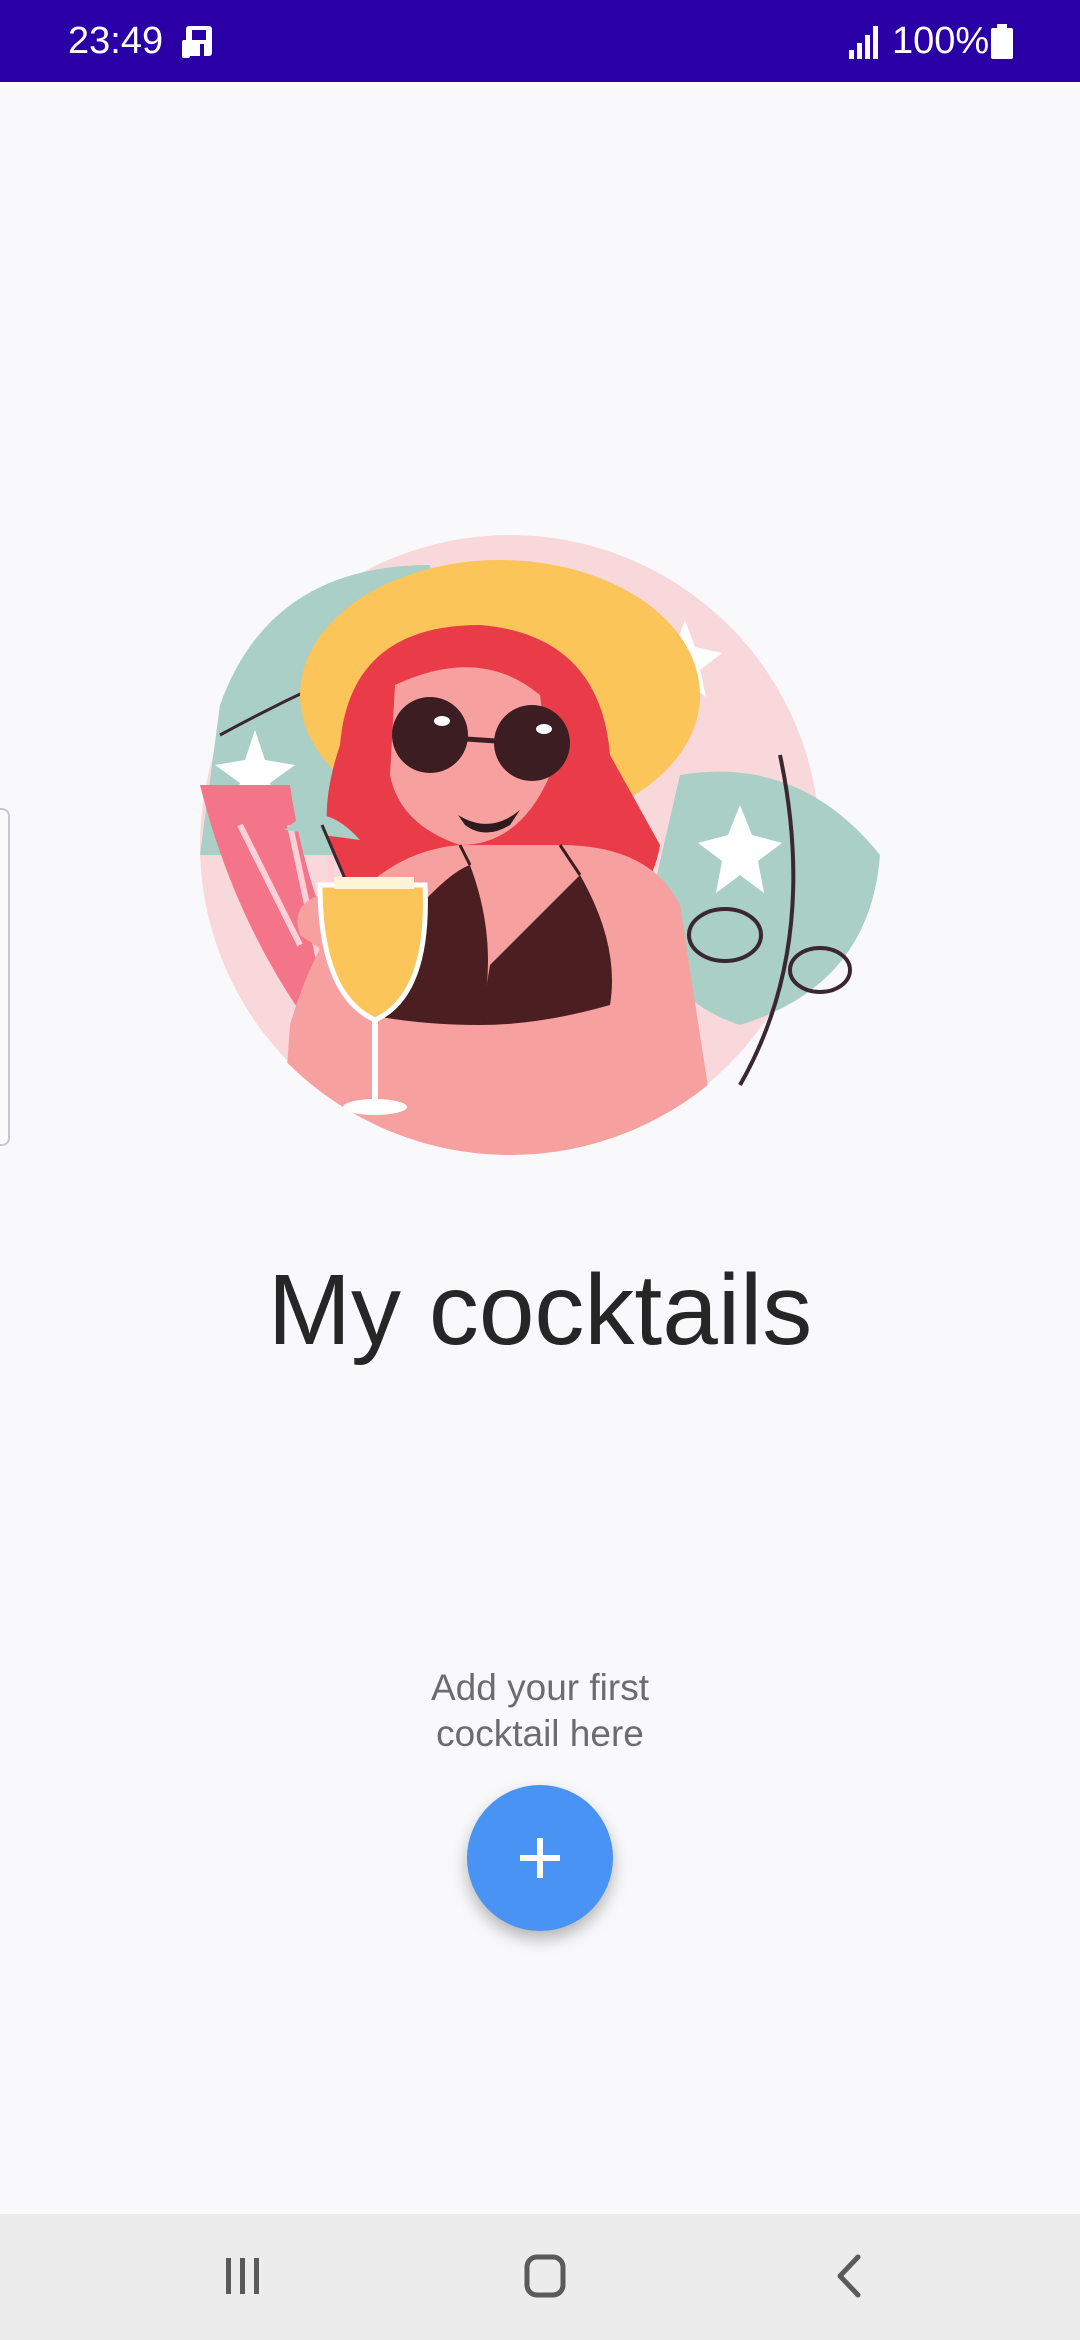  I want to click on notification-icon, so click(197, 42).